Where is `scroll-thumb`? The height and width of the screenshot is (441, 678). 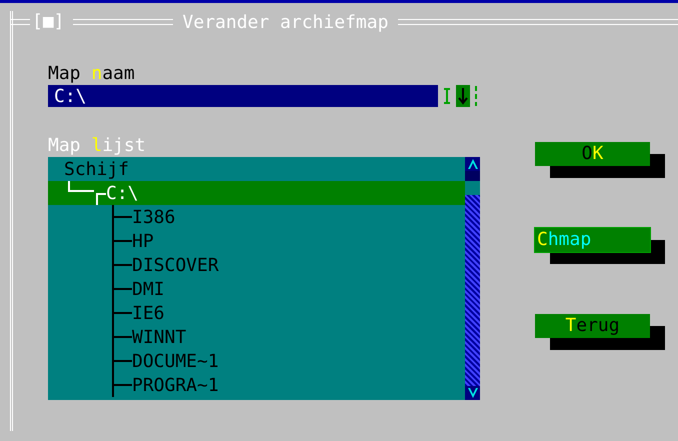
scroll-thumb is located at coordinates (472, 183).